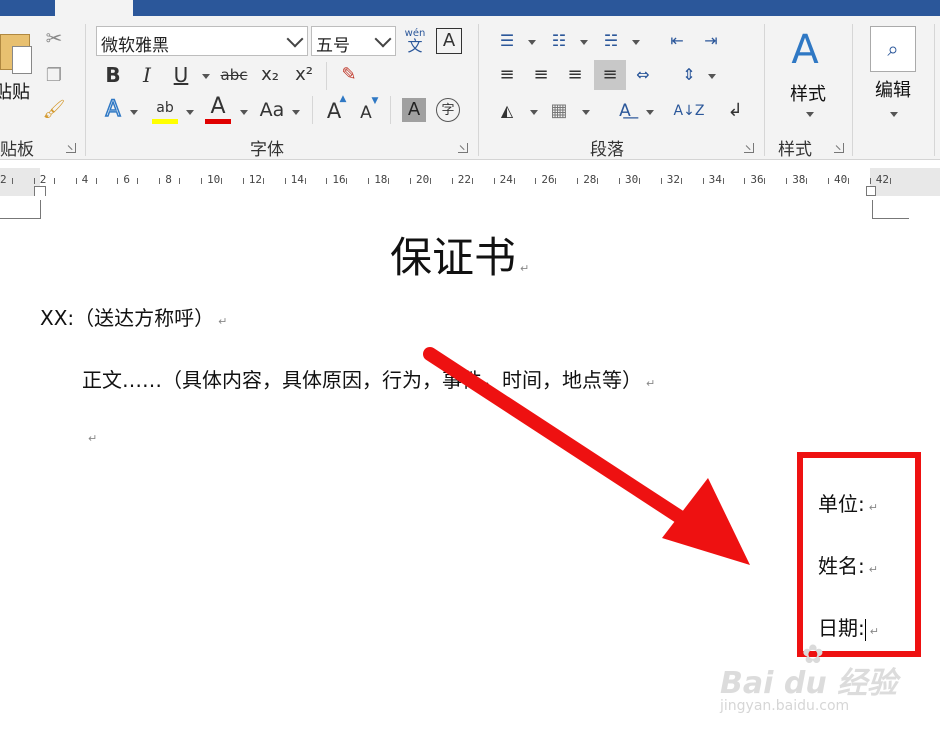  I want to click on align-left-icon: ≡, so click(507, 75).